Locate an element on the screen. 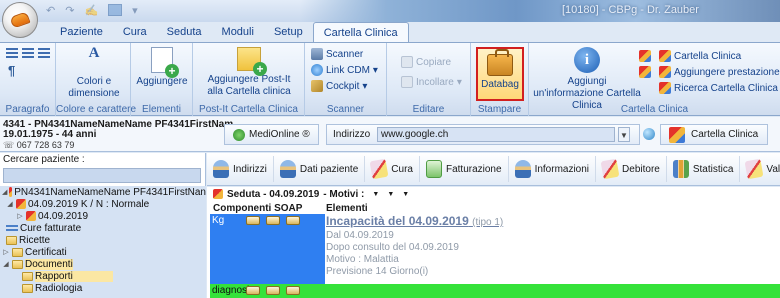 This screenshot has height=298, width=780. motivi-dropdown-icon-2: ▼ is located at coordinates (390, 194).